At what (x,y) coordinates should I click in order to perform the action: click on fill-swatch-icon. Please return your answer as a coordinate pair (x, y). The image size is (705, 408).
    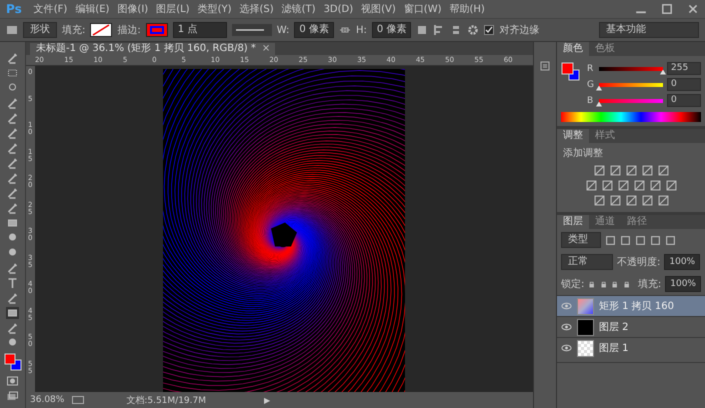
    Looking at the image, I should click on (101, 30).